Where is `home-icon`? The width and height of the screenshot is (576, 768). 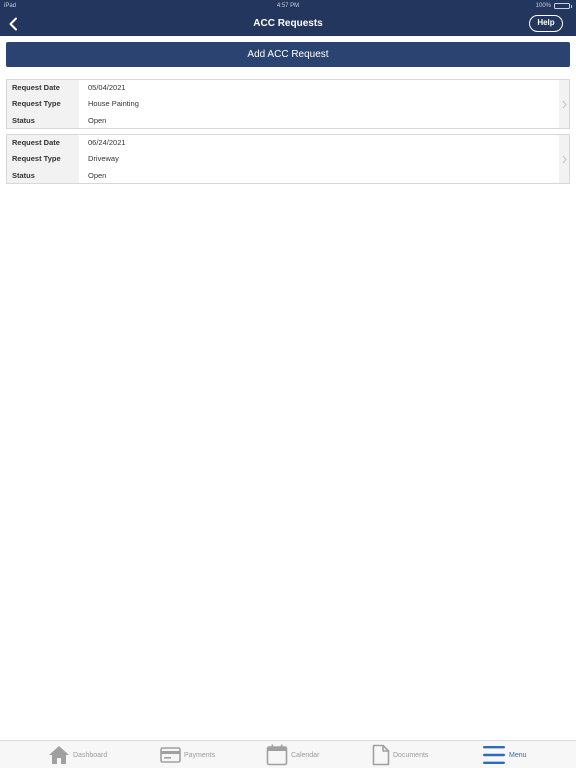 home-icon is located at coordinates (59, 755).